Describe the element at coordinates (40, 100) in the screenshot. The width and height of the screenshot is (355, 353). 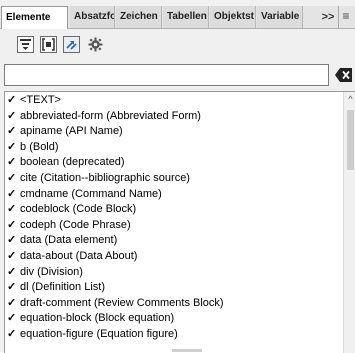
I see `element-name: <TEXT>` at that location.